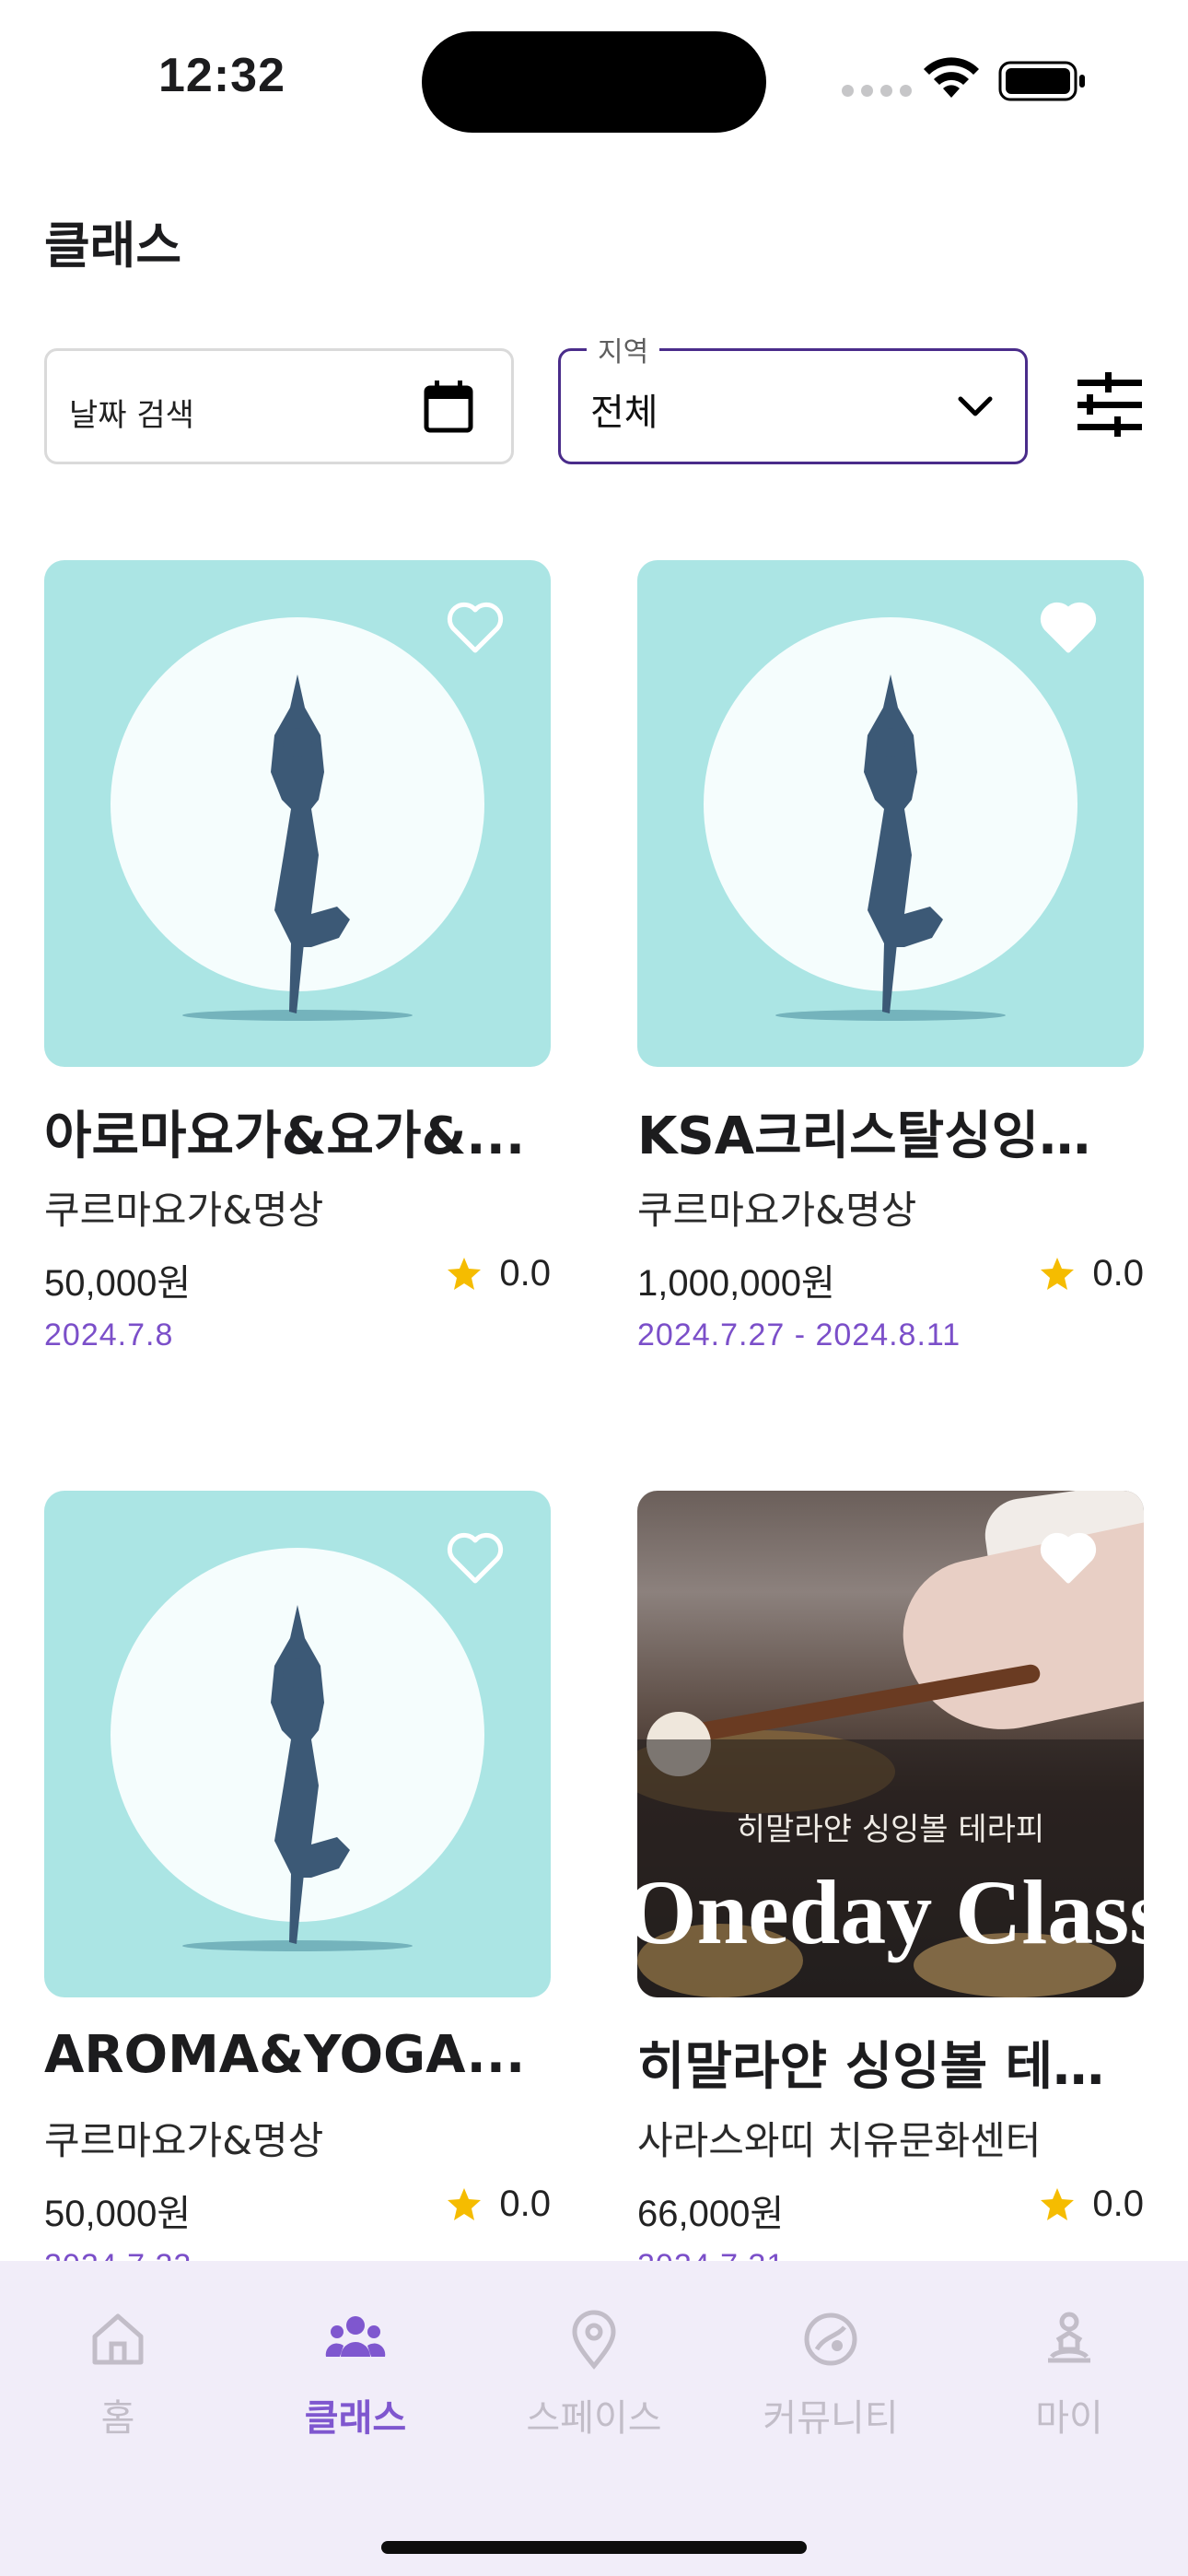 Image resolution: width=1188 pixels, height=2576 pixels. What do you see at coordinates (594, 2340) in the screenshot?
I see `location-pin-icon` at bounding box center [594, 2340].